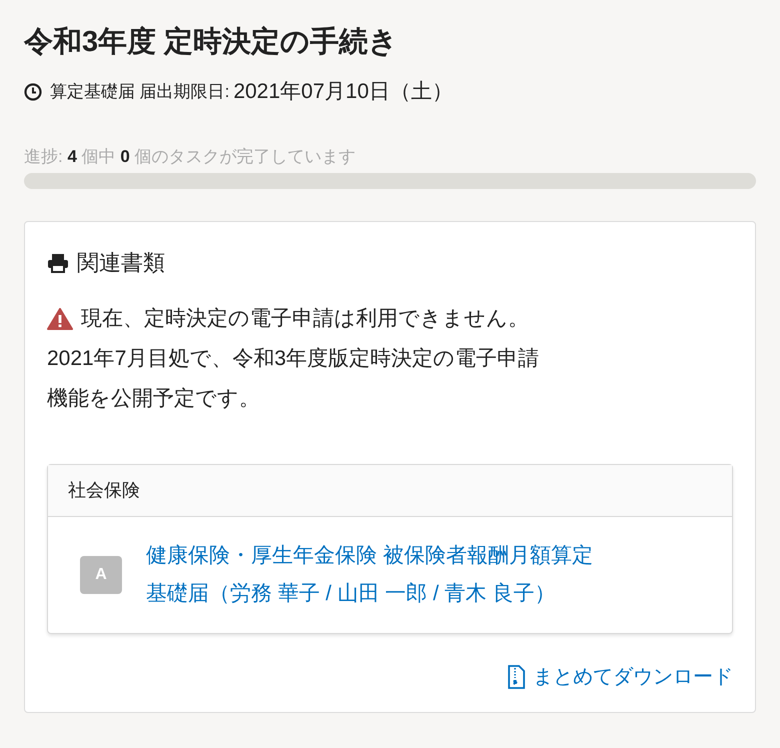 The image size is (780, 748). Describe the element at coordinates (33, 92) in the screenshot. I see `clock-icon` at that location.